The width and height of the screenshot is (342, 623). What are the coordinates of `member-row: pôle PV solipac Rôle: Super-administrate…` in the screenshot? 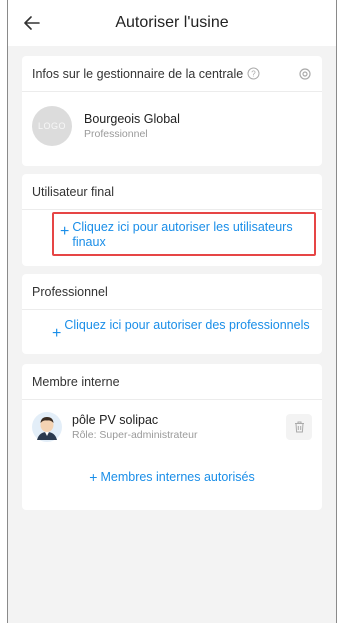 It's located at (172, 421).